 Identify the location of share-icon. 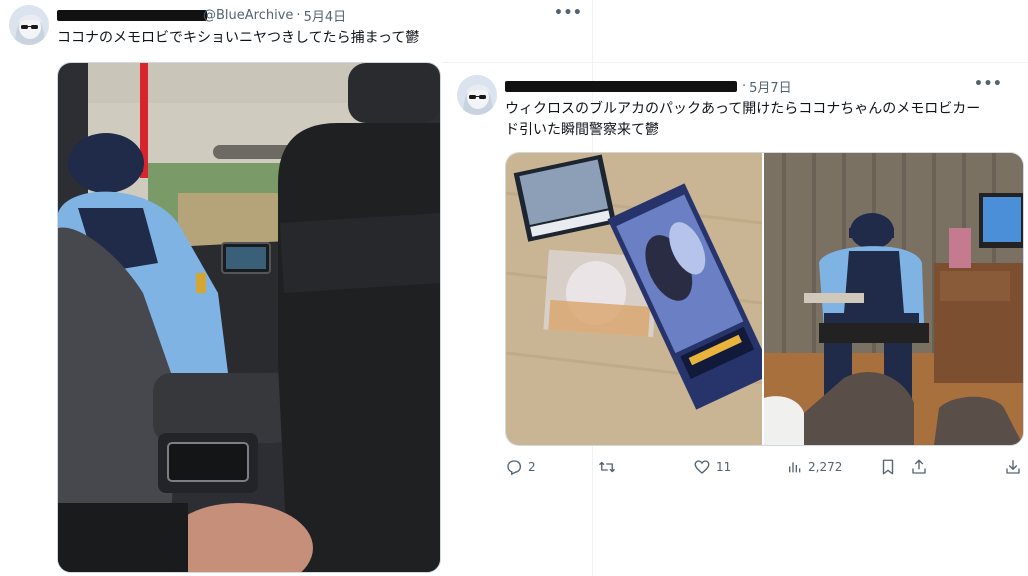
(919, 466).